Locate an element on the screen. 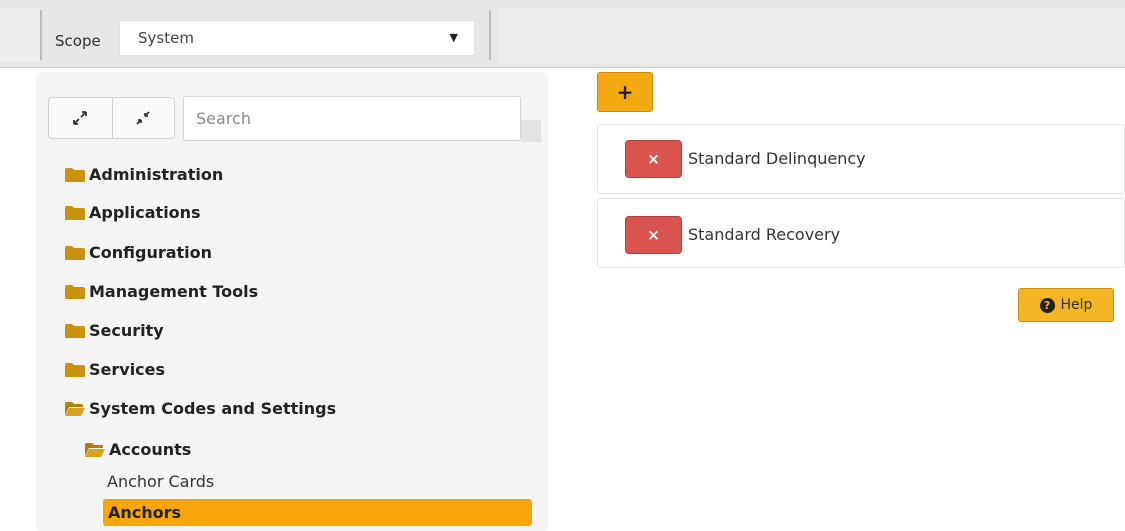 The image size is (1125, 531). tree-folder-system-codes-and-settings: System Codes and Settings is located at coordinates (200, 408).